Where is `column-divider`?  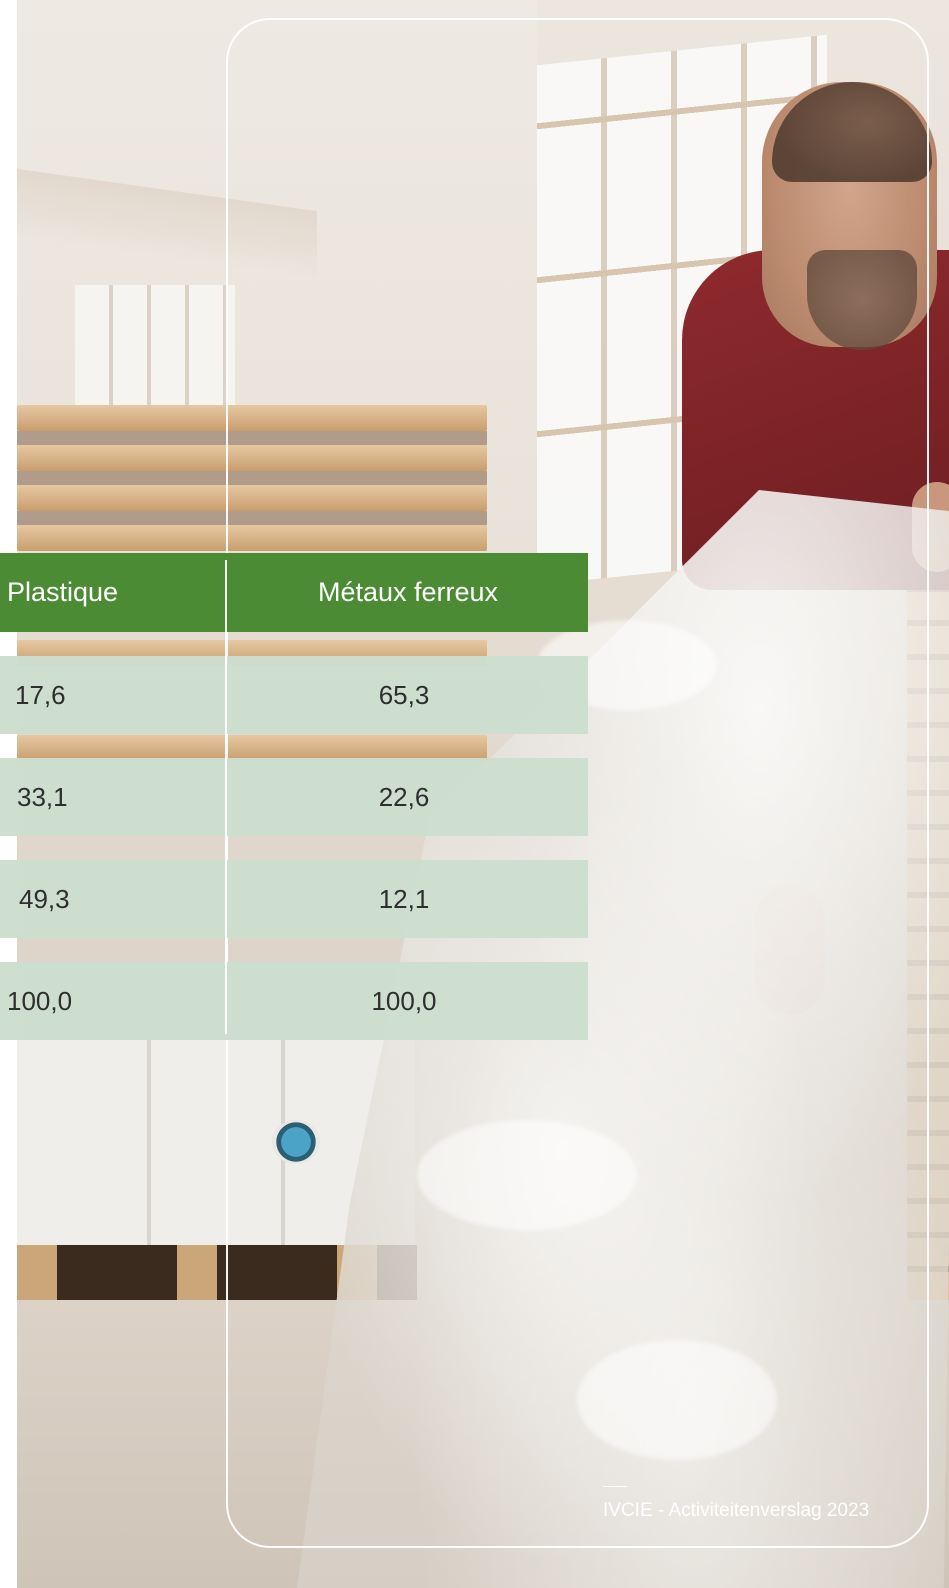 column-divider is located at coordinates (226, 797).